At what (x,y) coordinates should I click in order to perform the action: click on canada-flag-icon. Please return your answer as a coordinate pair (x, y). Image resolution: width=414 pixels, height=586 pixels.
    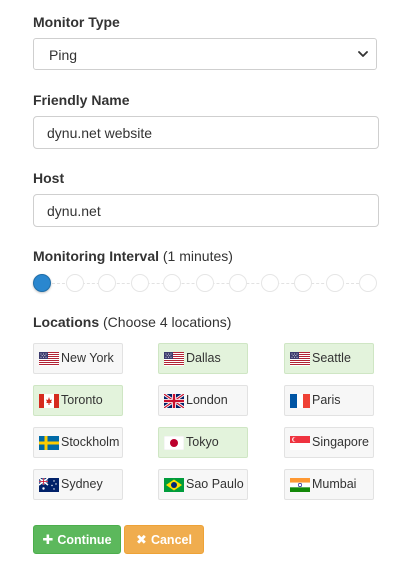
    Looking at the image, I should click on (49, 401).